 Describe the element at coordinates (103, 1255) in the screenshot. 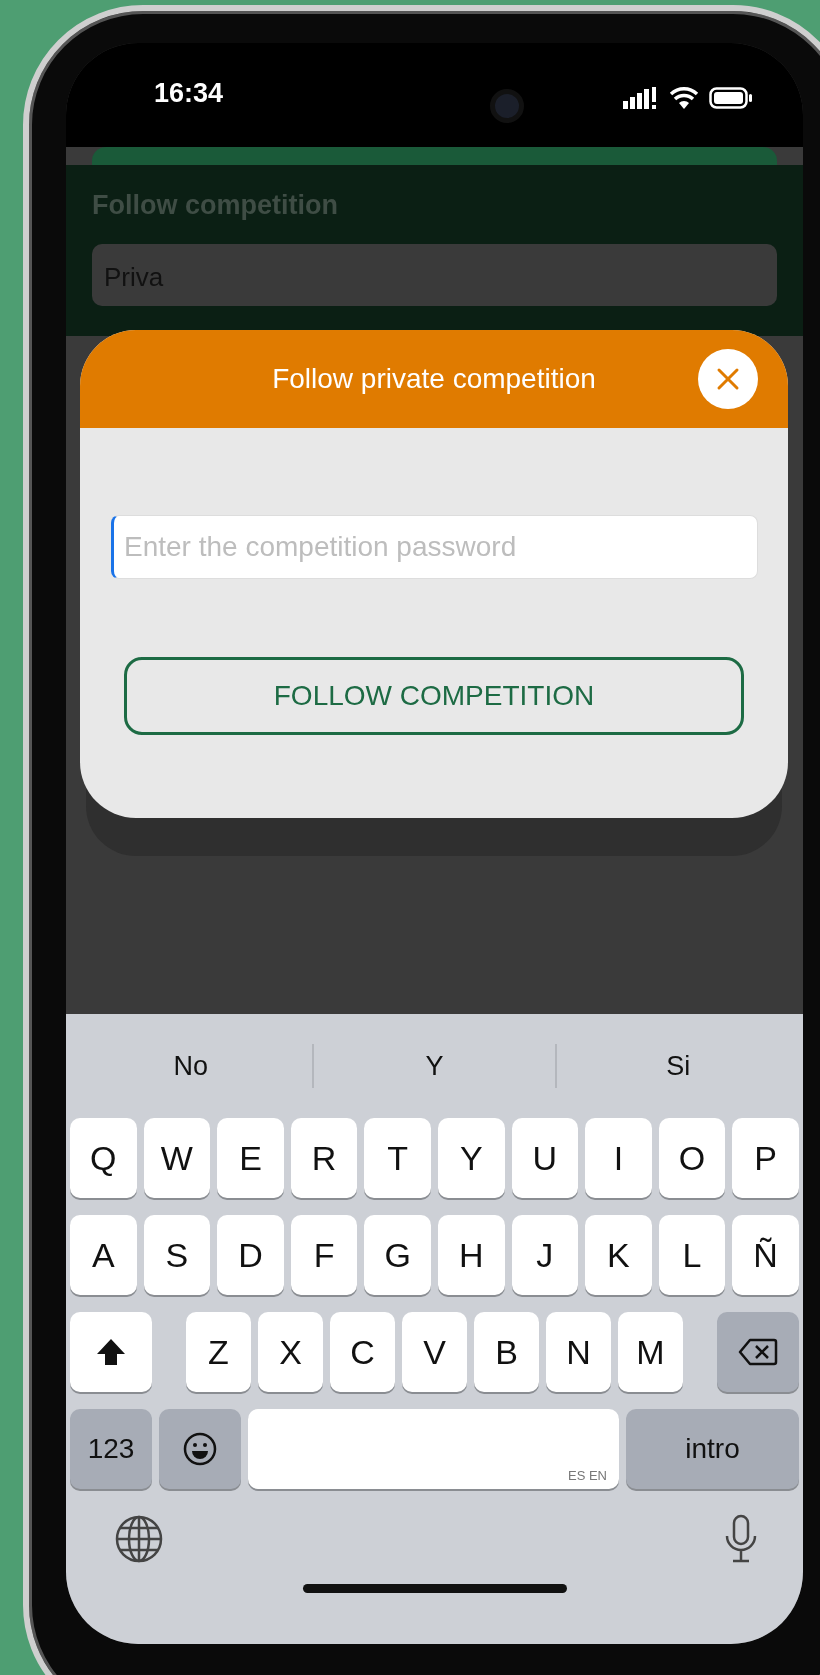

I see `keyboard-key: A` at that location.